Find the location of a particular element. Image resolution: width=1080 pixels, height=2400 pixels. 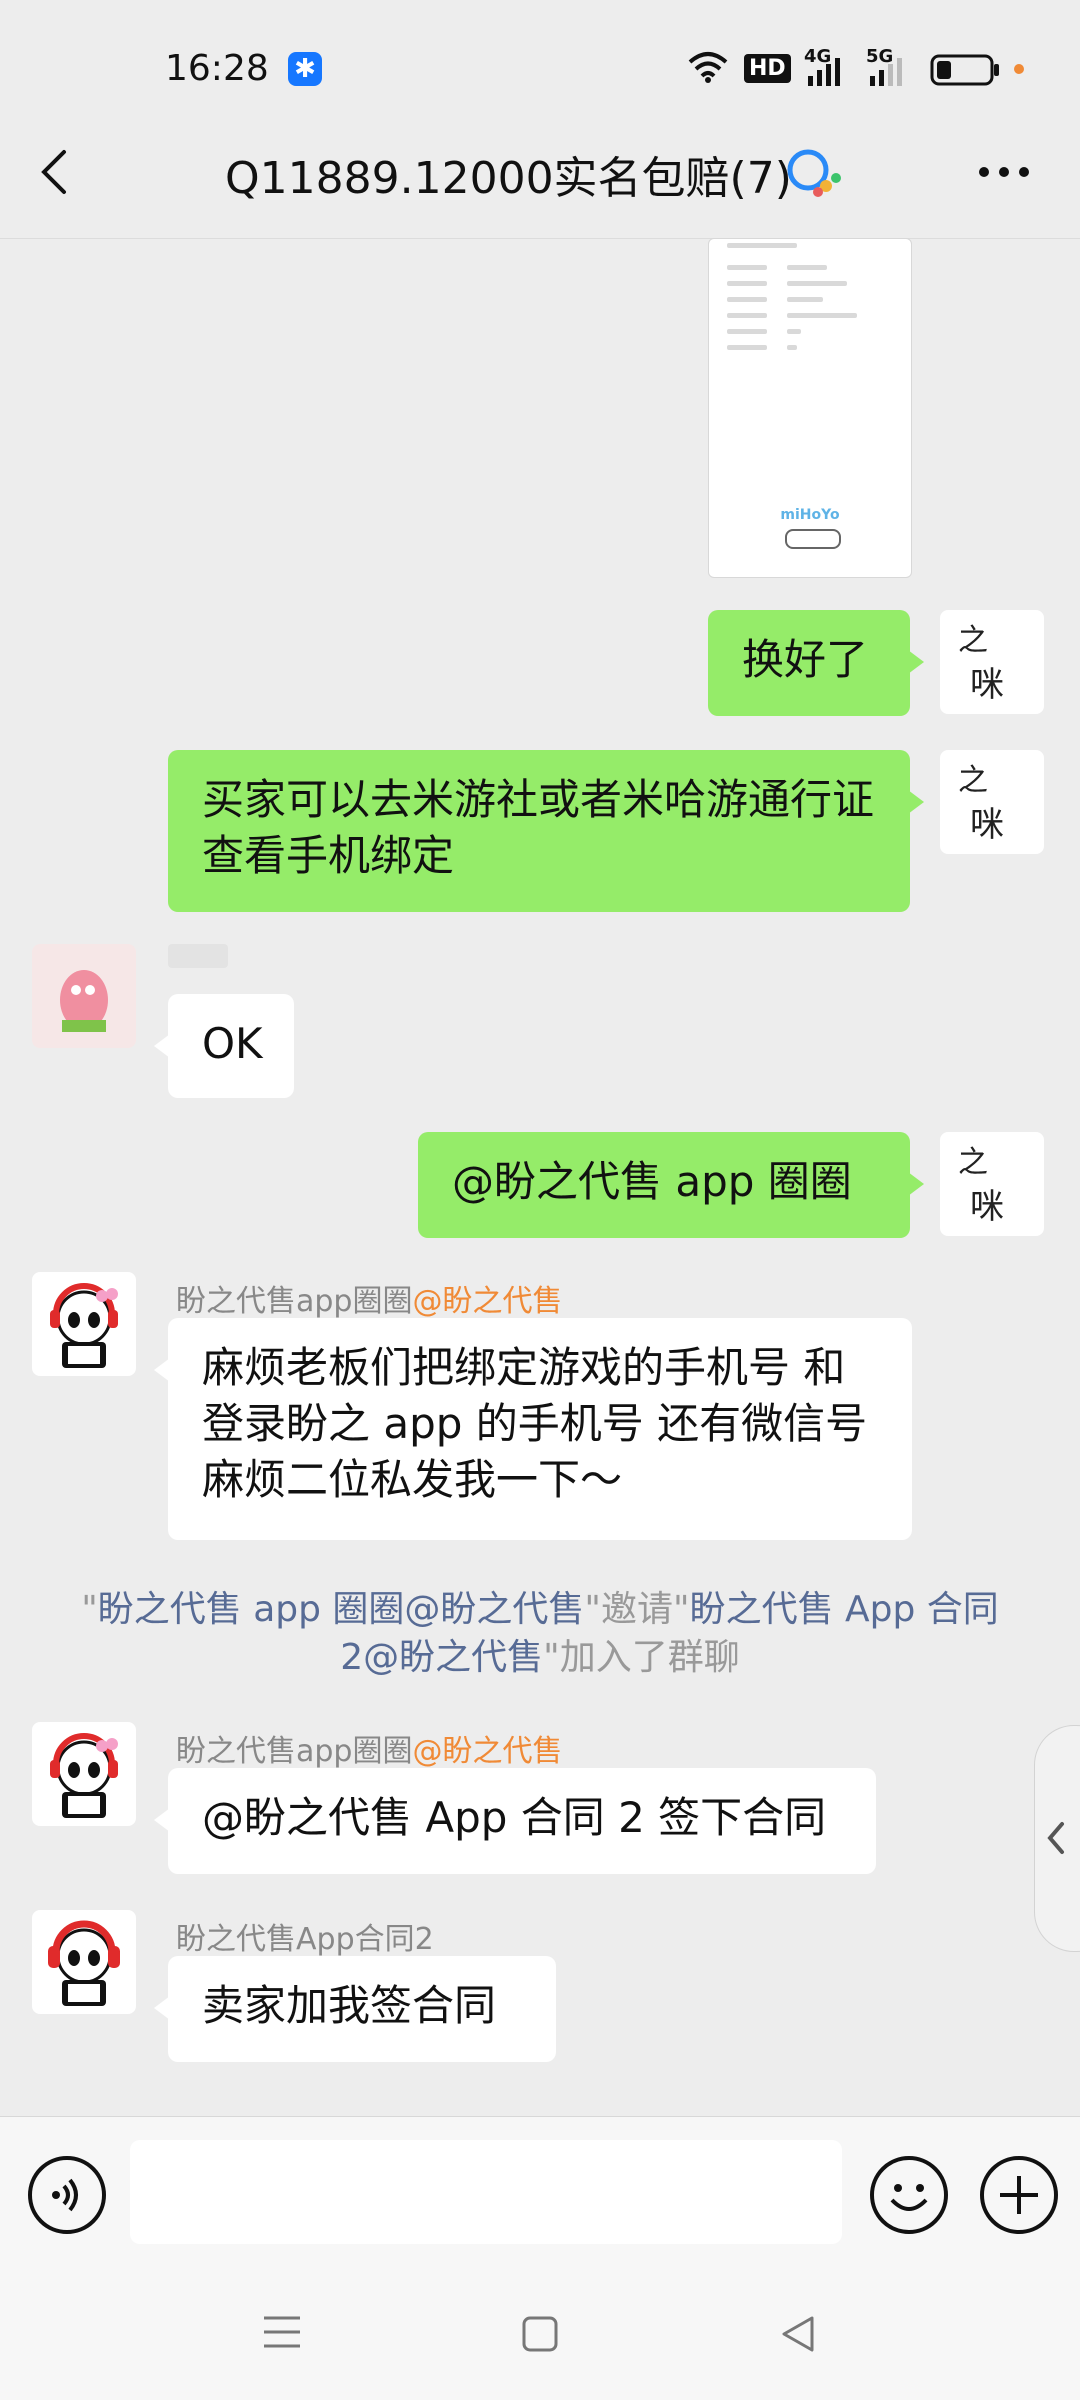

hd-badge: HD is located at coordinates (767, 68).